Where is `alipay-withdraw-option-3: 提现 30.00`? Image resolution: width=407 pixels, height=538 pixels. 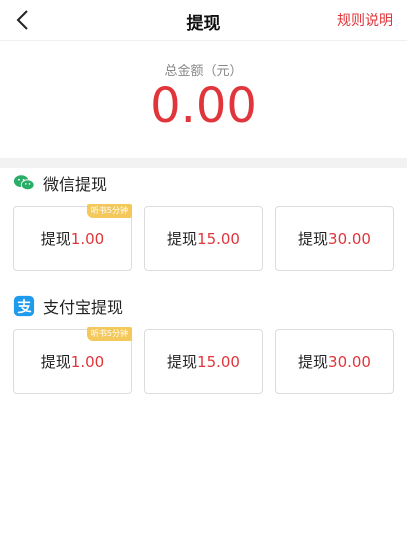
alipay-withdraw-option-3: 提现 30.00 is located at coordinates (334, 361).